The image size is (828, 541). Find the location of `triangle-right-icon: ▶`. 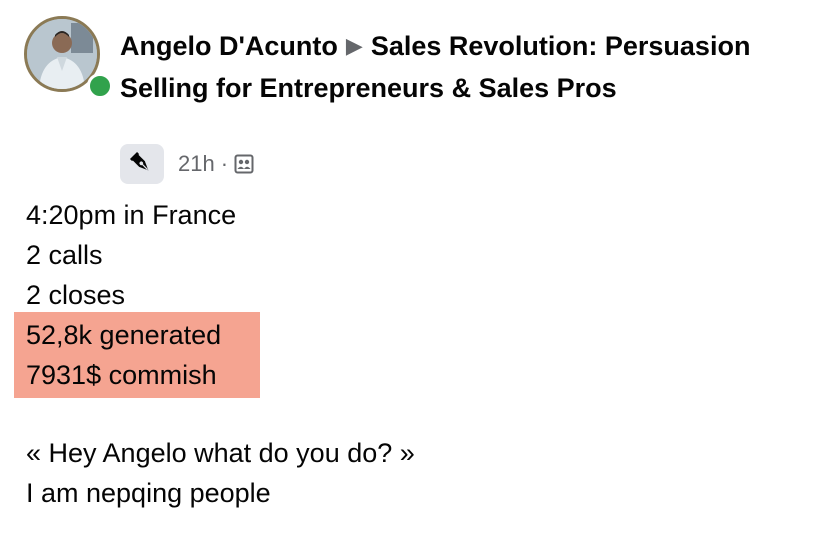

triangle-right-icon: ▶ is located at coordinates (354, 45).